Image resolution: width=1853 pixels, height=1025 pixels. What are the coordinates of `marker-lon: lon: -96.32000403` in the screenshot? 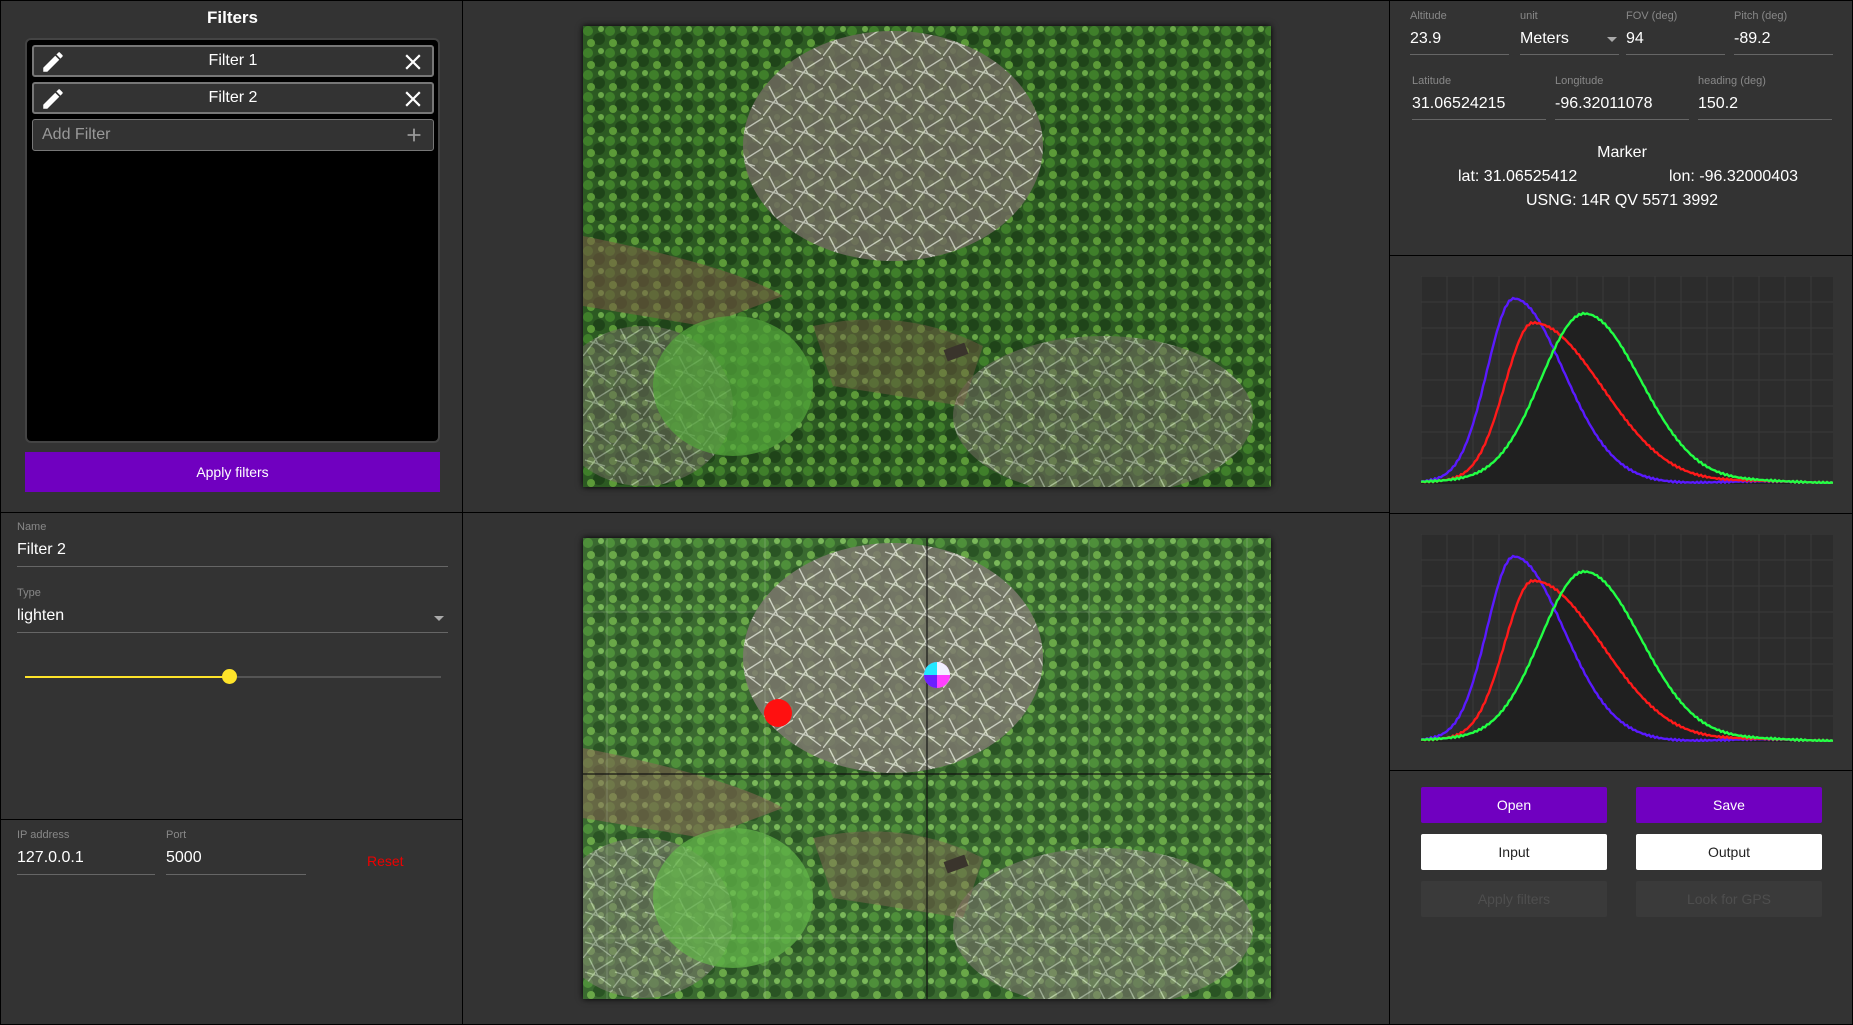 It's located at (1733, 176).